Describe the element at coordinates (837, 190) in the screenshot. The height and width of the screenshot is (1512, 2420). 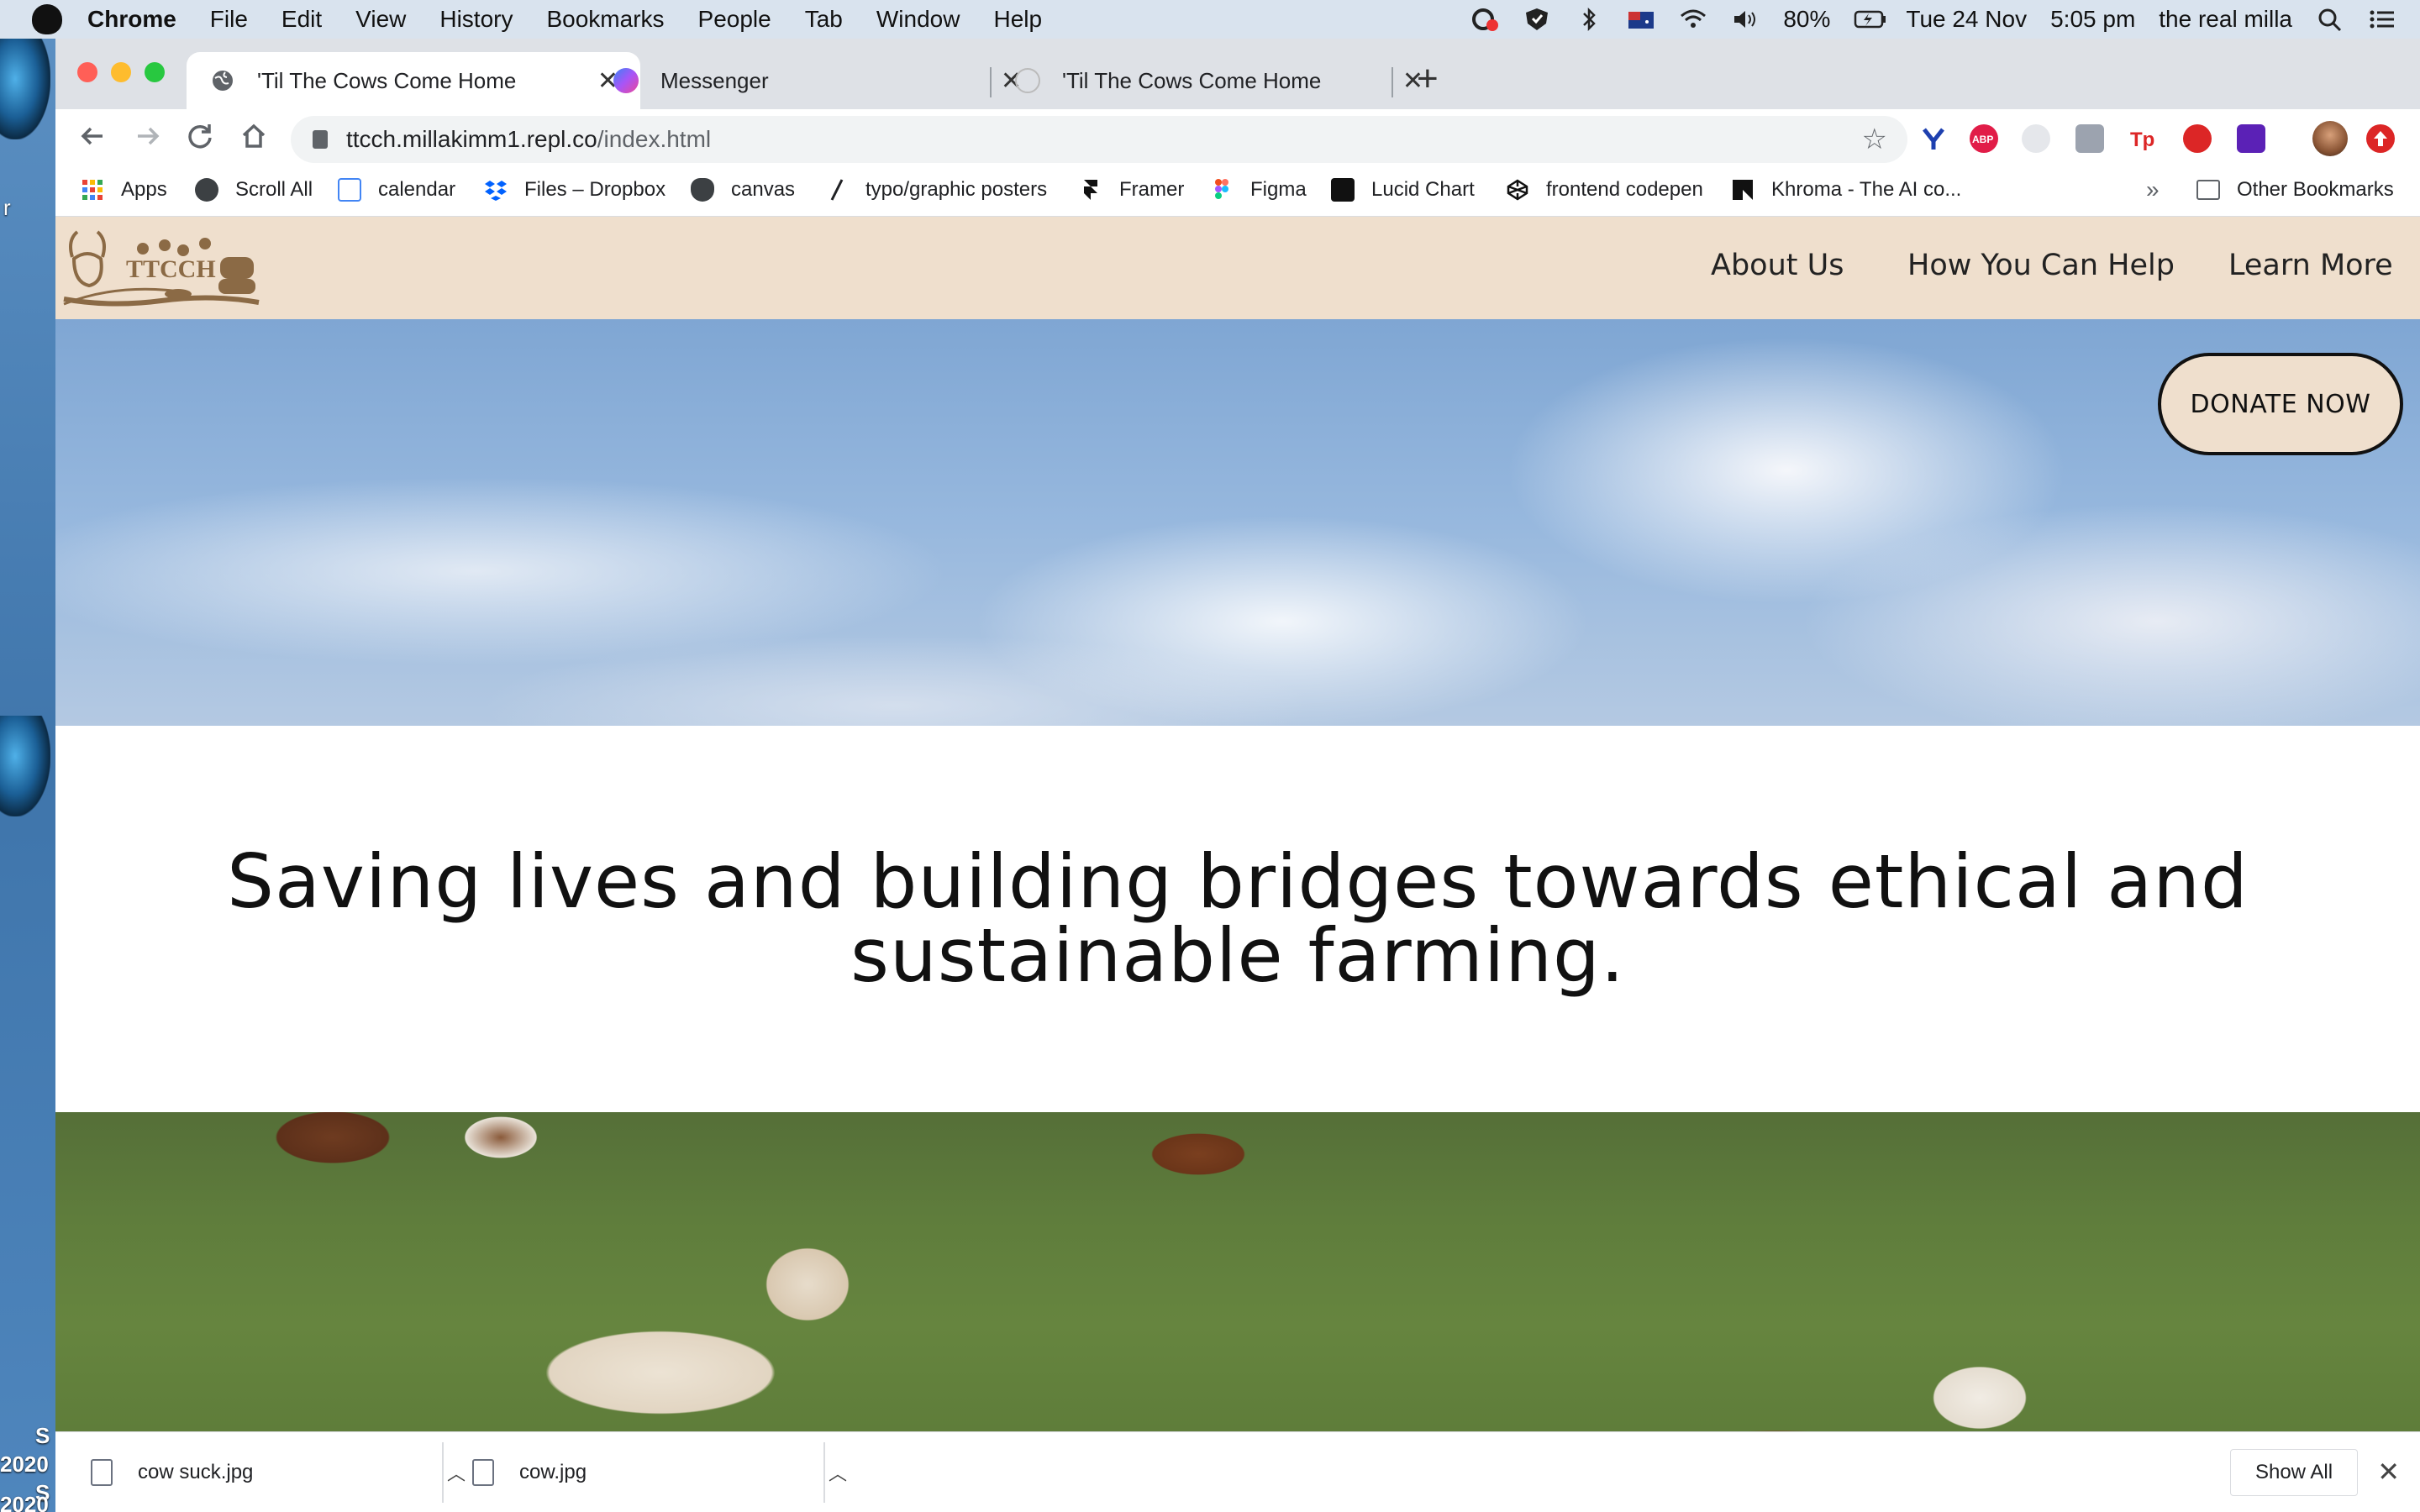
I see `slash-icon` at that location.